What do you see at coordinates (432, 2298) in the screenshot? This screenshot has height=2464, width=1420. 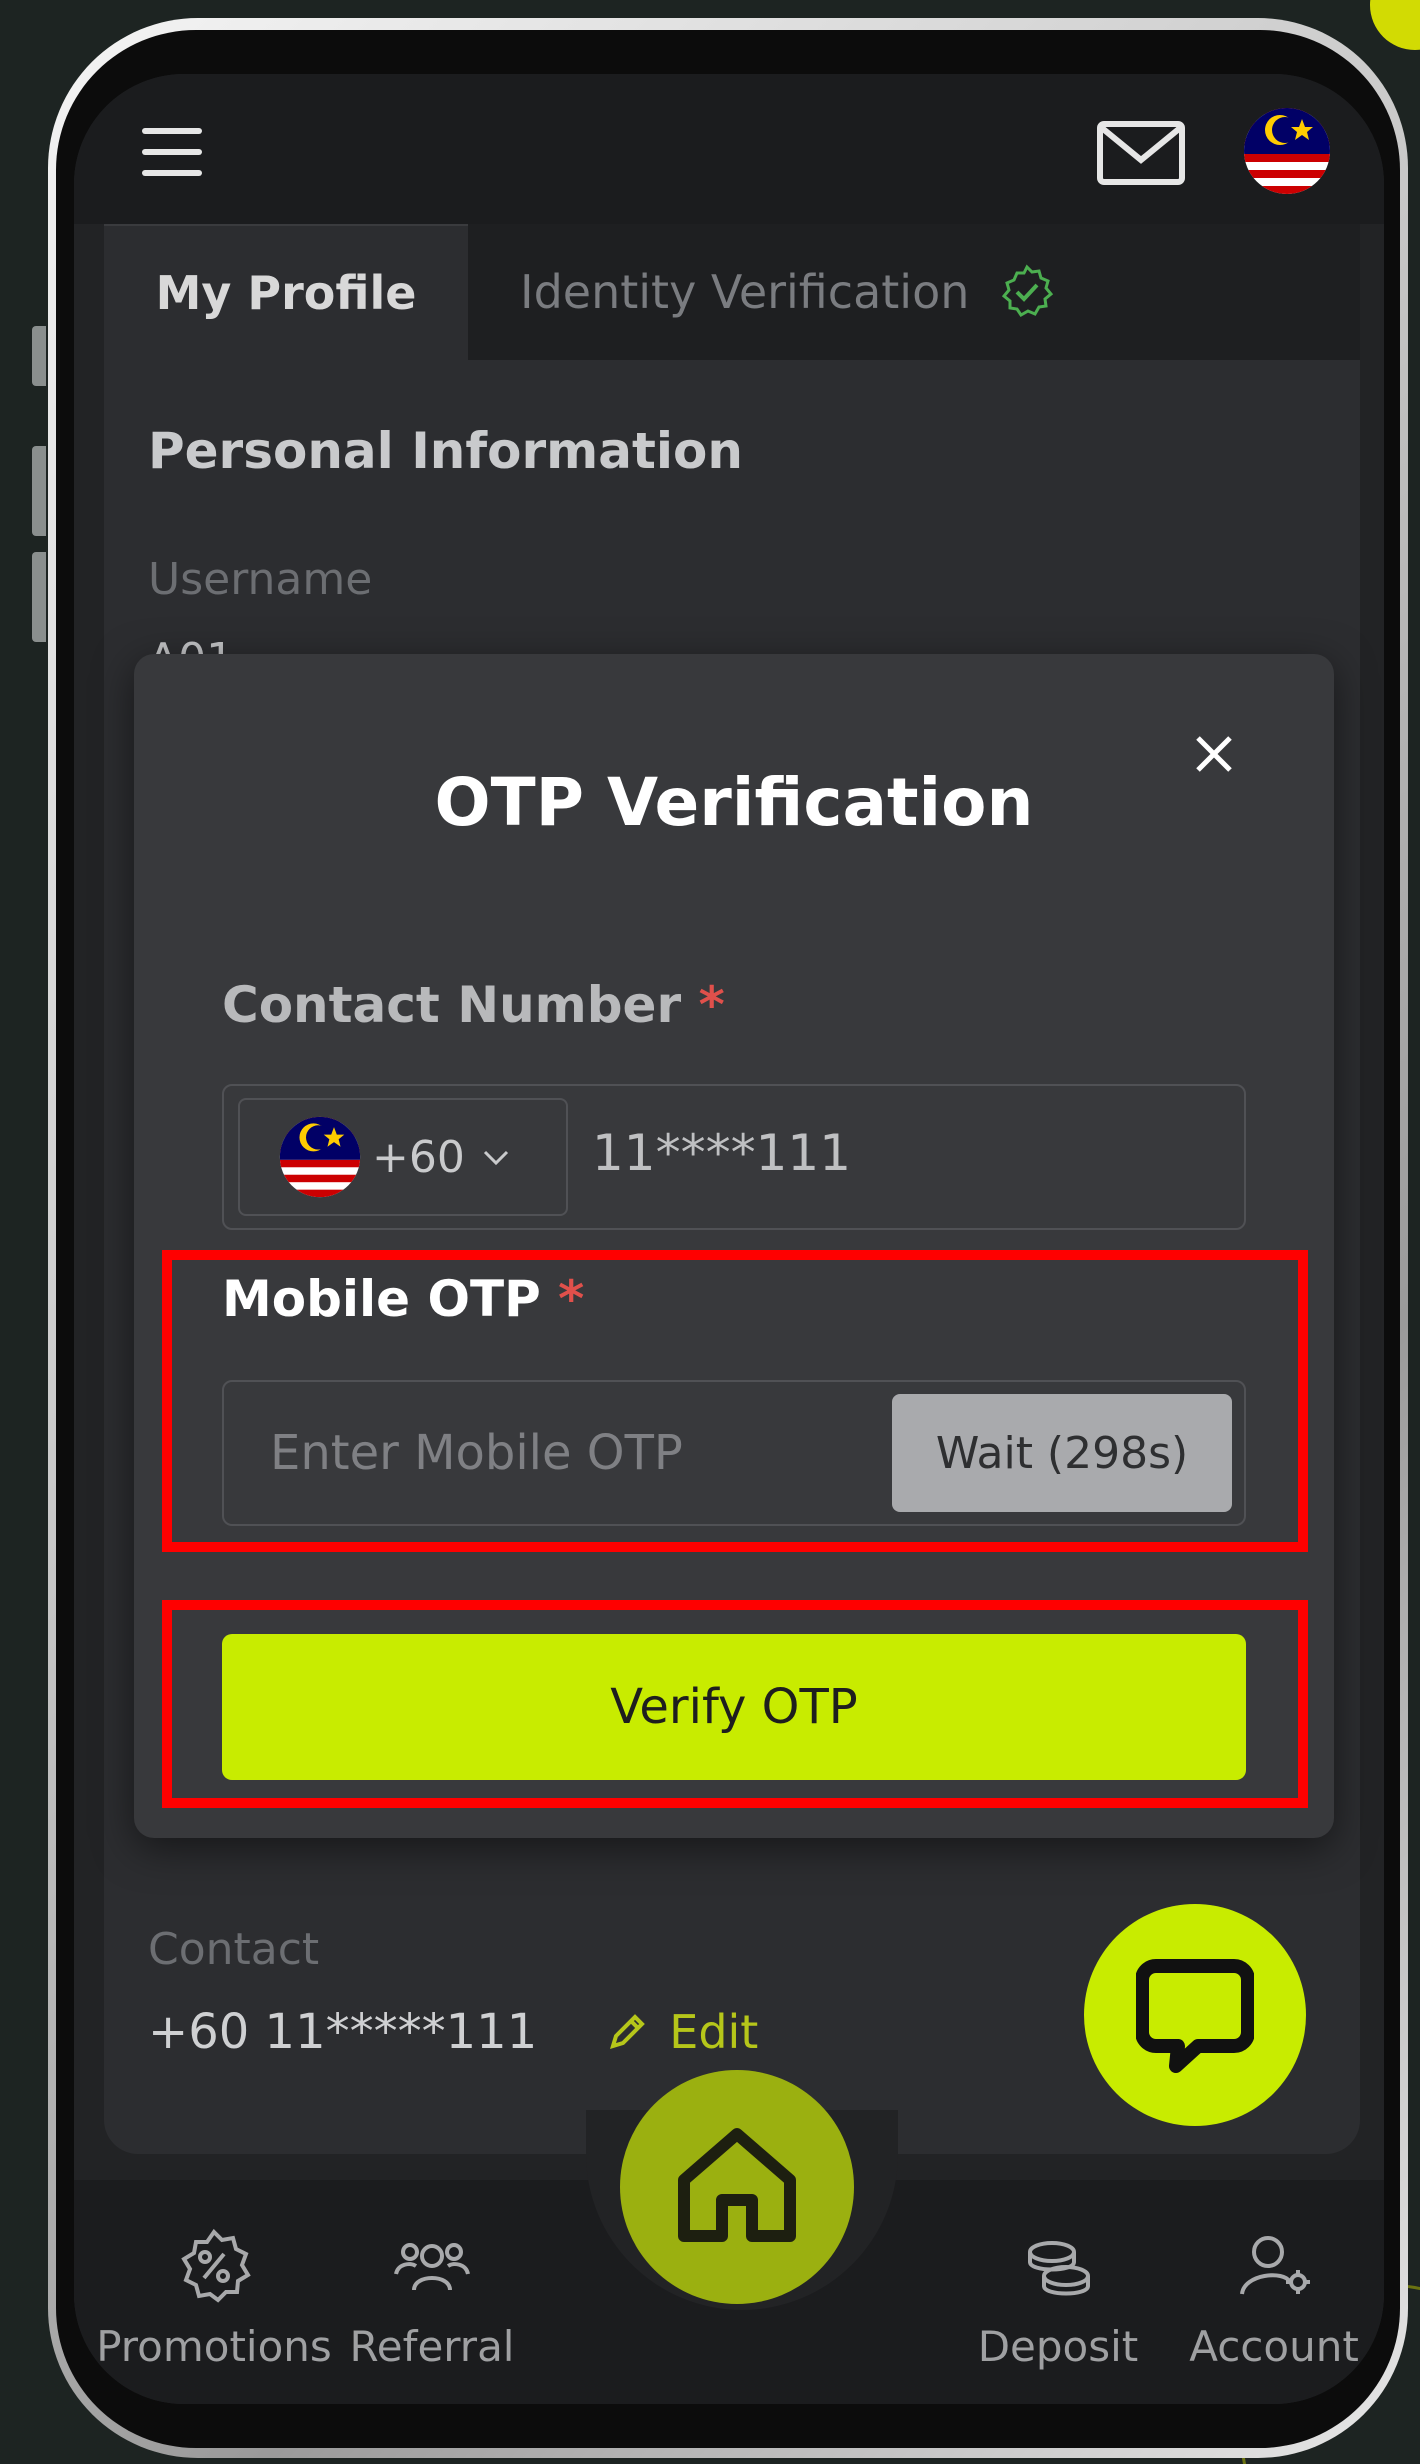 I see `nav-item-referral: Referral` at bounding box center [432, 2298].